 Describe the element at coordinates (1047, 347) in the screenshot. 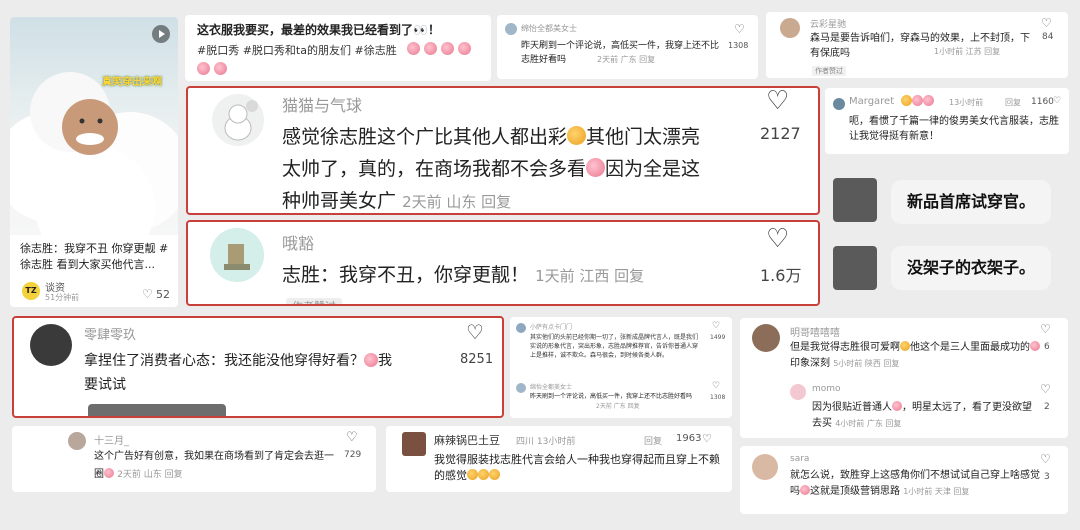

I see `like-count: 6` at that location.